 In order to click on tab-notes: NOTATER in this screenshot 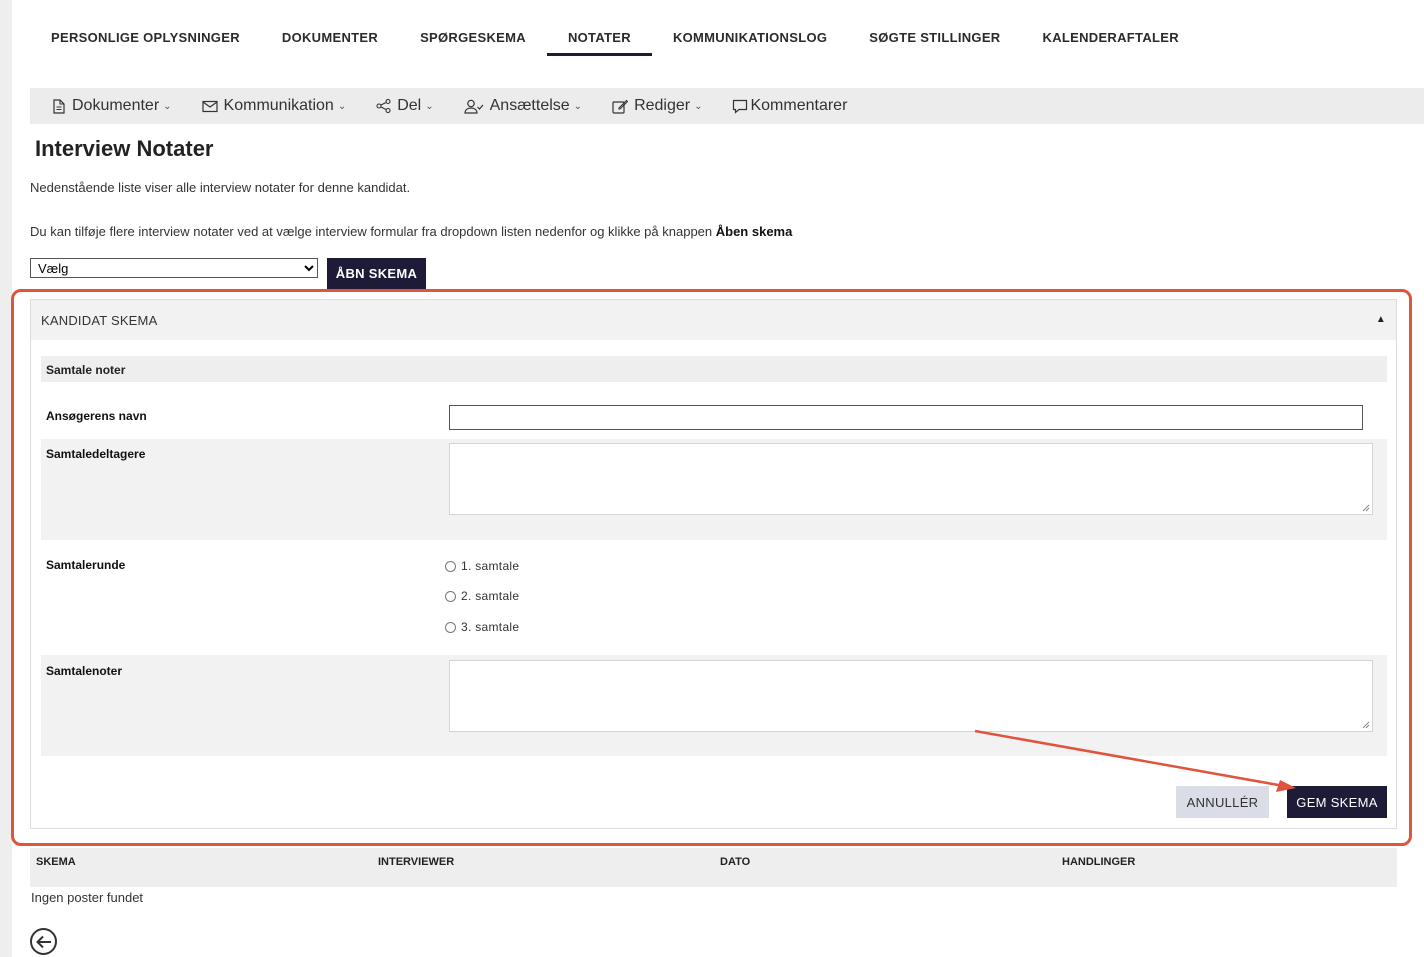, I will do `click(599, 37)`.